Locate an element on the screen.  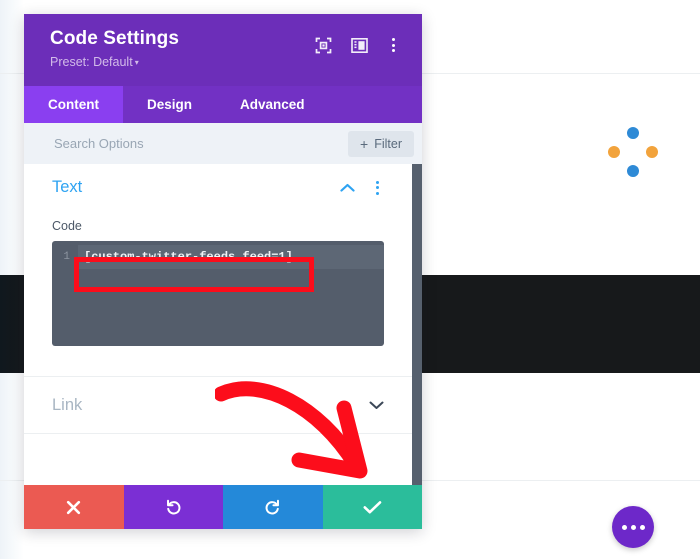
chevron-down-icon is located at coordinates (376, 405).